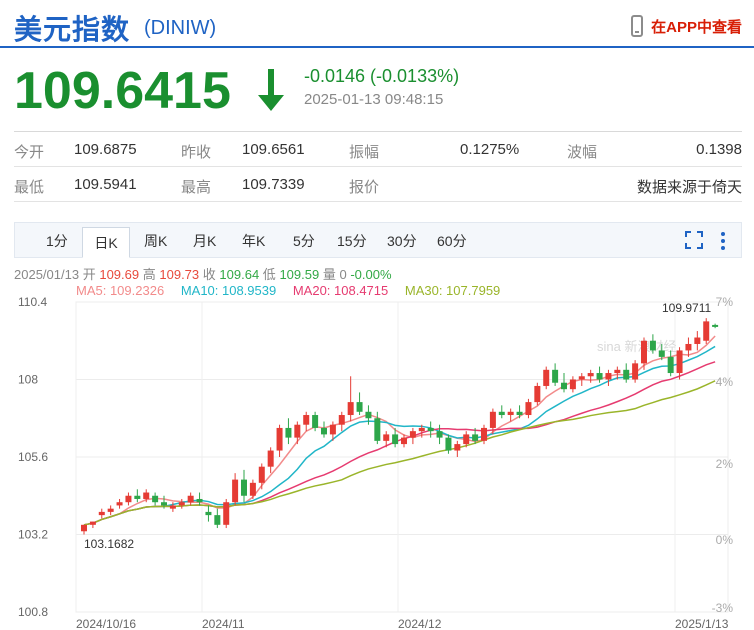 The width and height of the screenshot is (754, 630). What do you see at coordinates (204, 241) in the screenshot?
I see `tab-monthly: 月K` at bounding box center [204, 241].